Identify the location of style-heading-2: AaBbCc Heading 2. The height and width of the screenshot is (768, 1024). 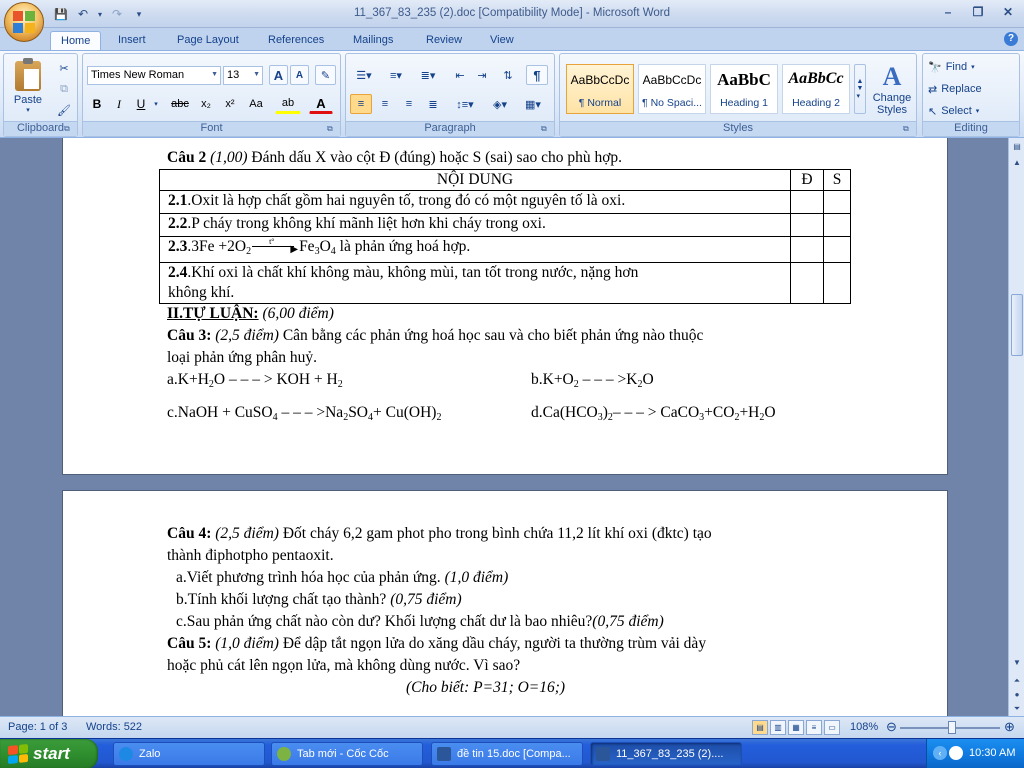
(816, 89).